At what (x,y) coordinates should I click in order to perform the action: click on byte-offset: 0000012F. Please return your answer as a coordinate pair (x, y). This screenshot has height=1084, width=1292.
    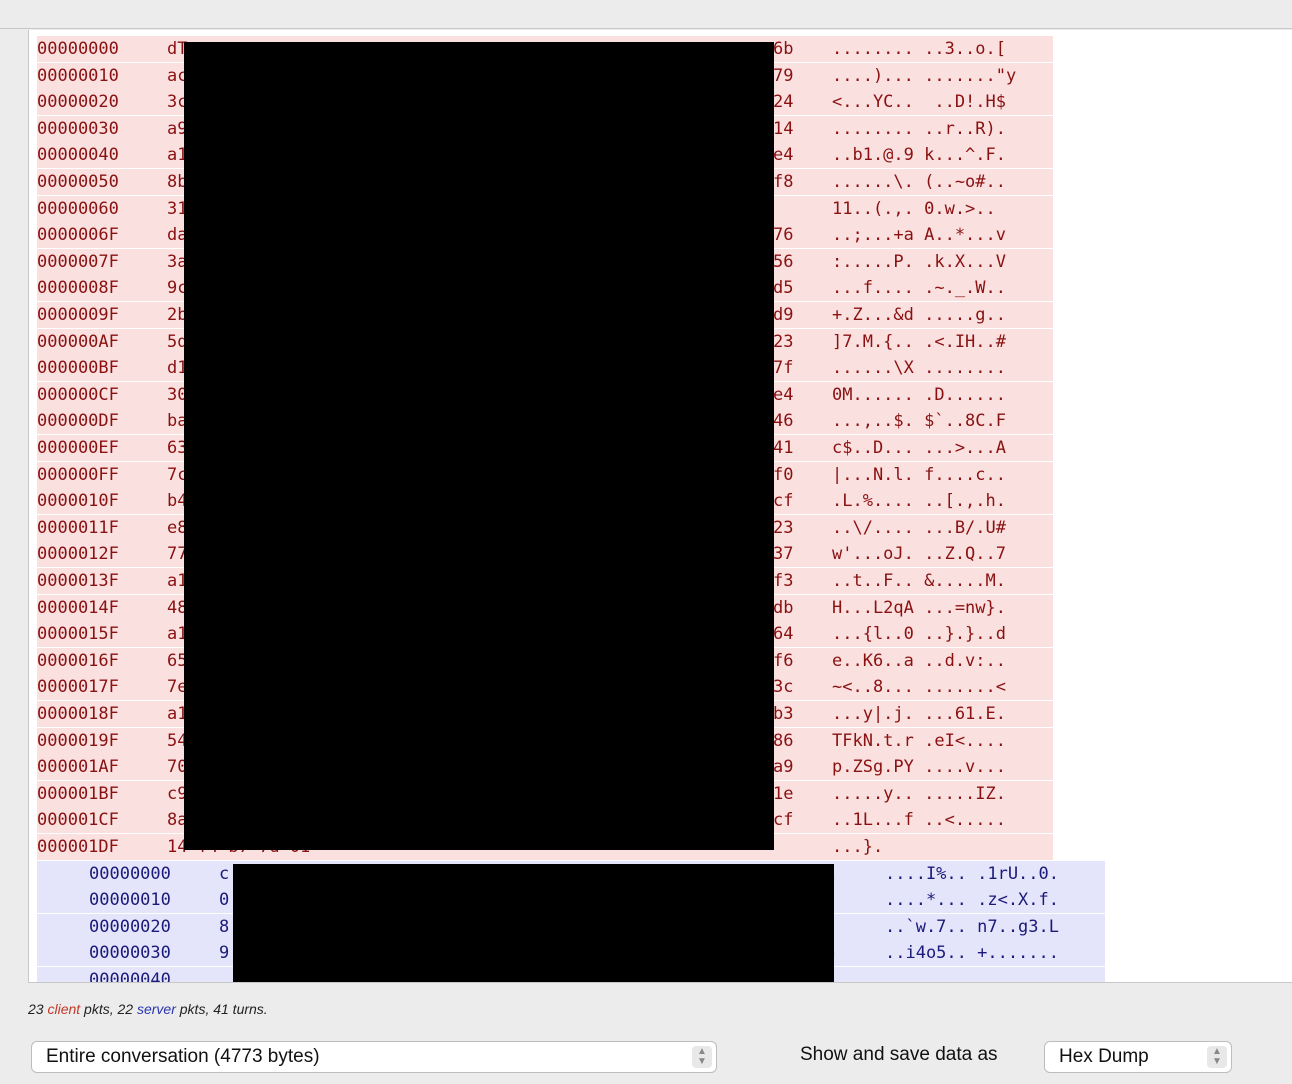
    Looking at the image, I should click on (78, 554).